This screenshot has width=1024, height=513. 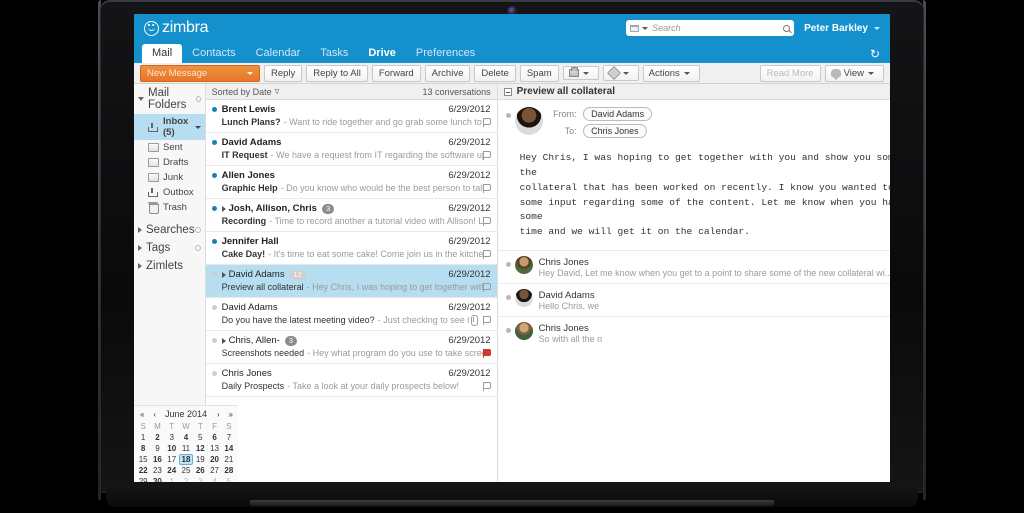 I want to click on calendar-day: 15, so click(x=143, y=459).